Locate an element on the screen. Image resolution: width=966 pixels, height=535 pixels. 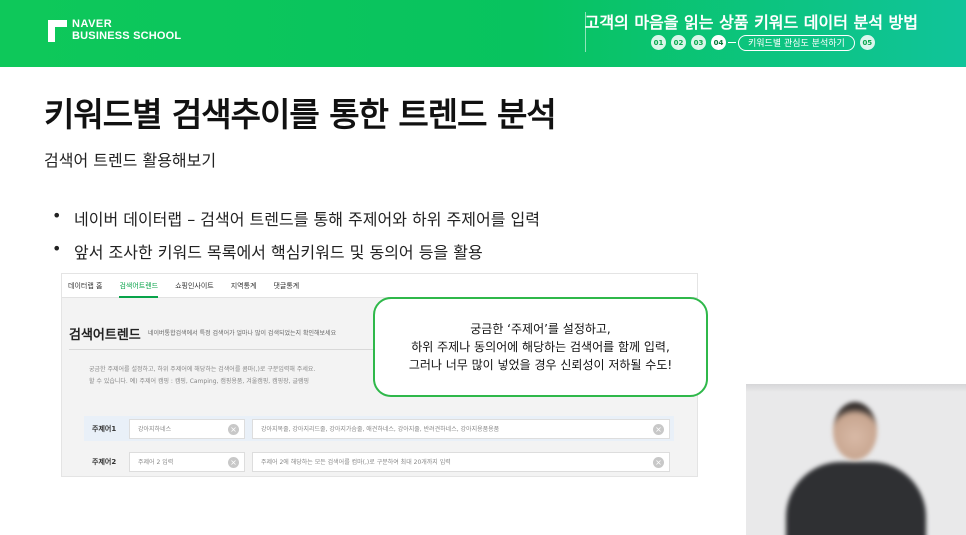
callout-line: 궁금한 ‘주제어’를 설정하고, is located at coordinates (540, 329).